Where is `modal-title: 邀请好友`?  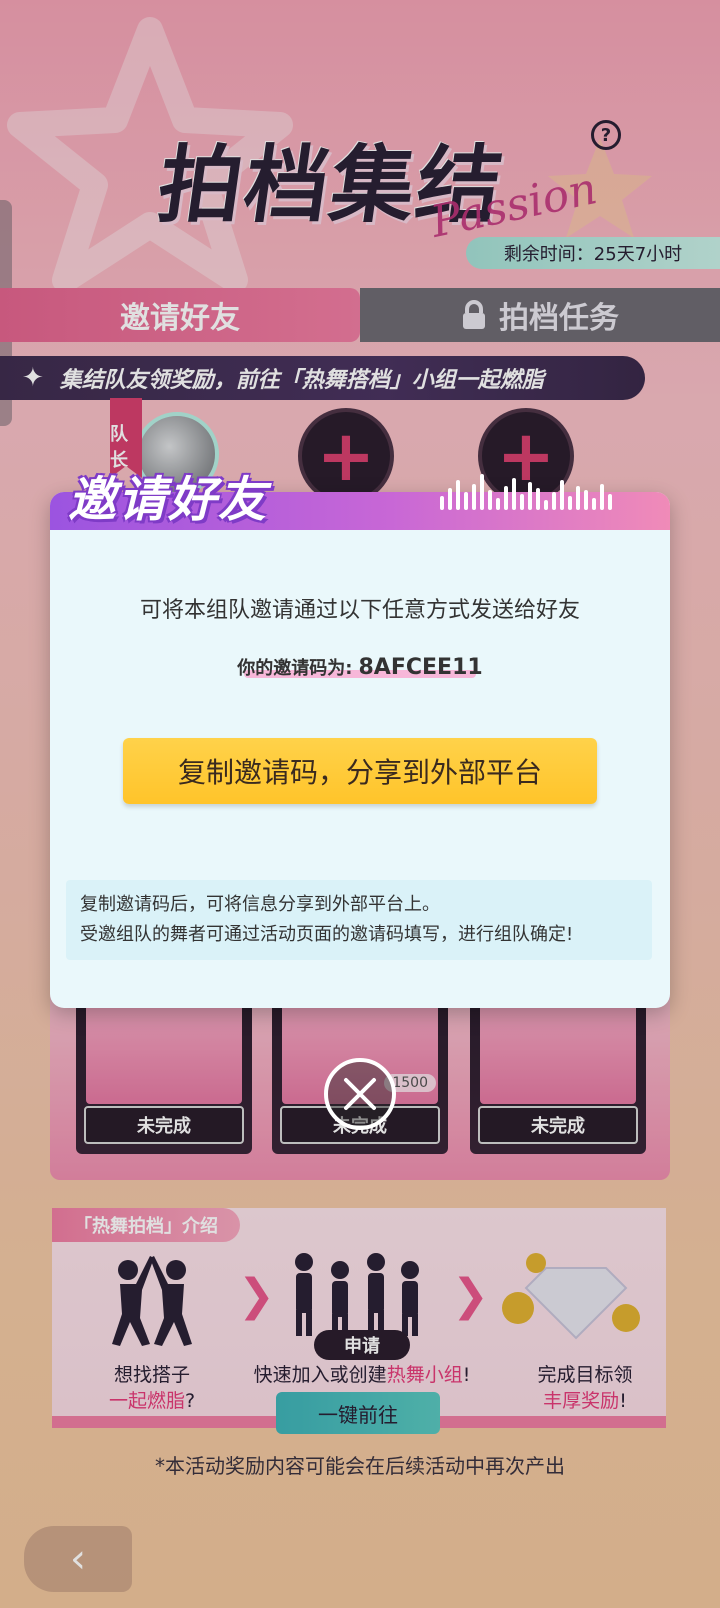 modal-title: 邀请好友 is located at coordinates (168, 500).